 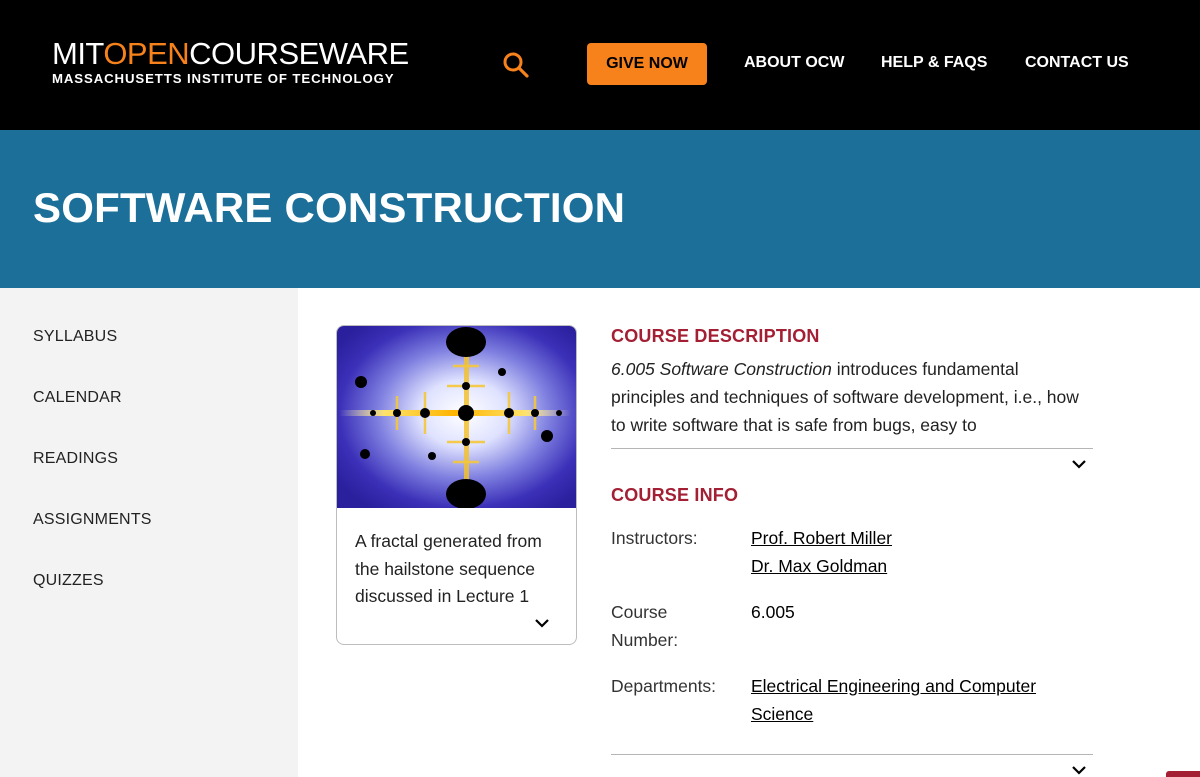 I want to click on floating-widget-edge, so click(x=1183, y=774).